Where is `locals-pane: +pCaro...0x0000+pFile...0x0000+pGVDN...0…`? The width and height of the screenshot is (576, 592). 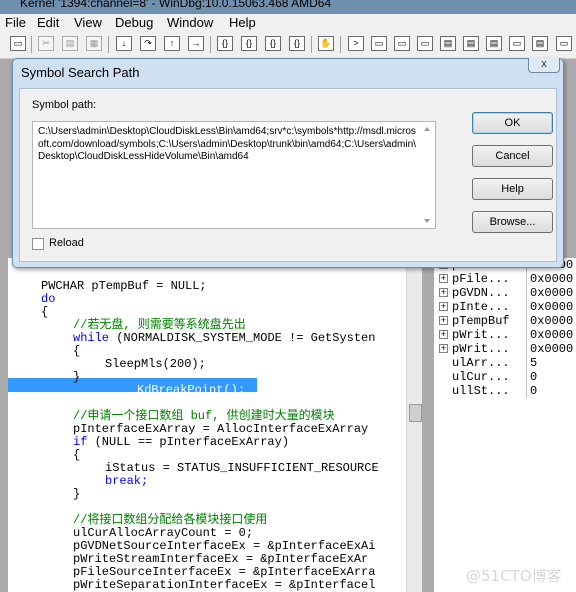
locals-pane: +pCaro...0x0000+pFile...0x0000+pGVDN...0… is located at coordinates (505, 425).